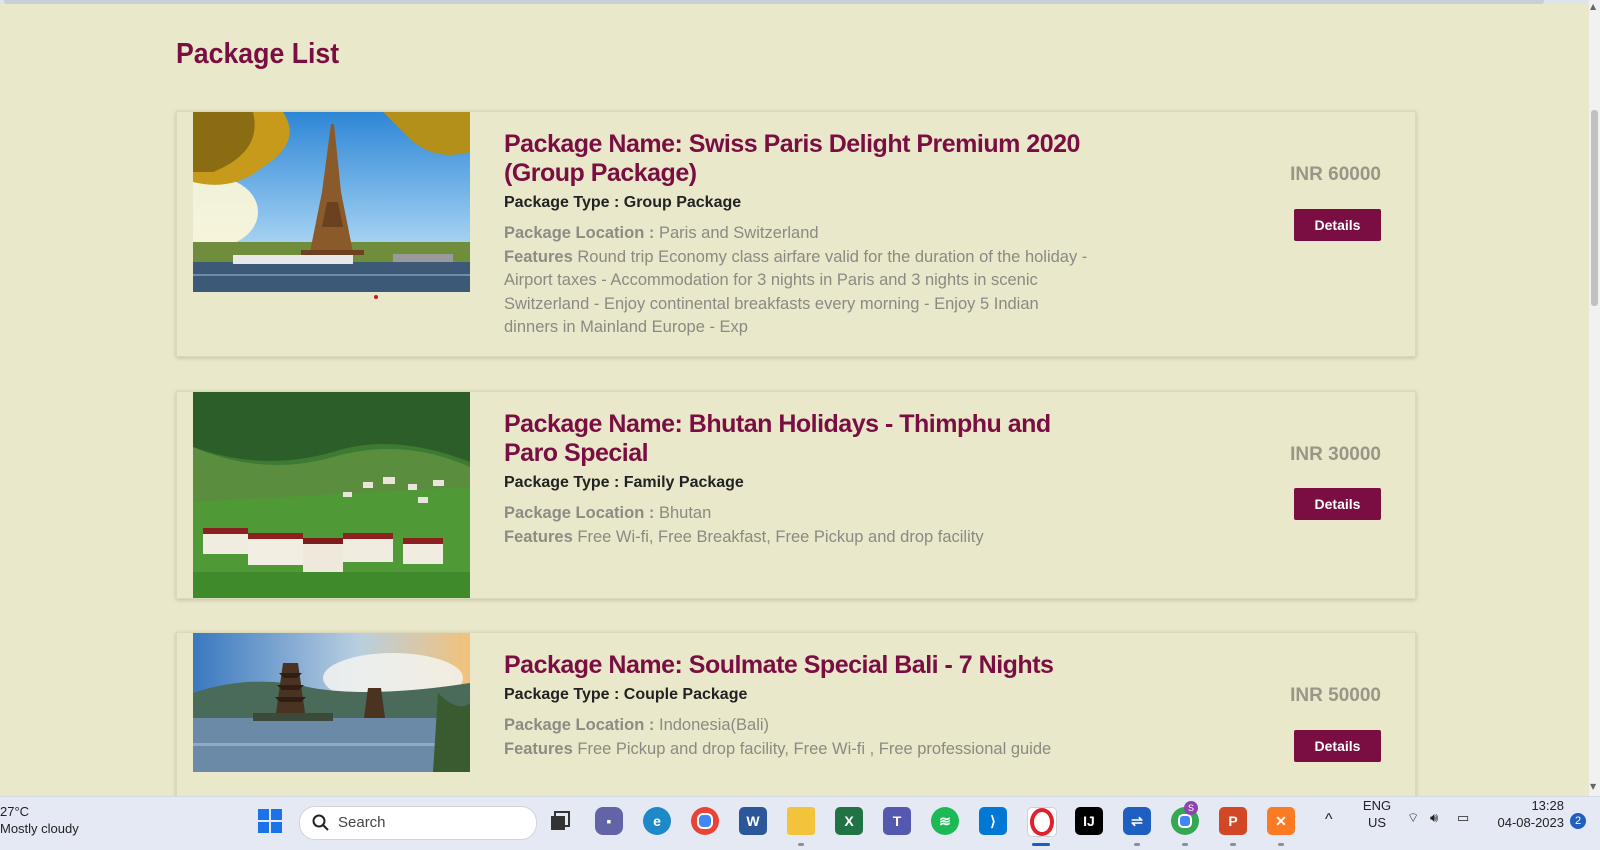 This screenshot has height=850, width=1600. What do you see at coordinates (799, 726) in the screenshot?
I see `package-location: Package Location : Indonesia(Bali)` at bounding box center [799, 726].